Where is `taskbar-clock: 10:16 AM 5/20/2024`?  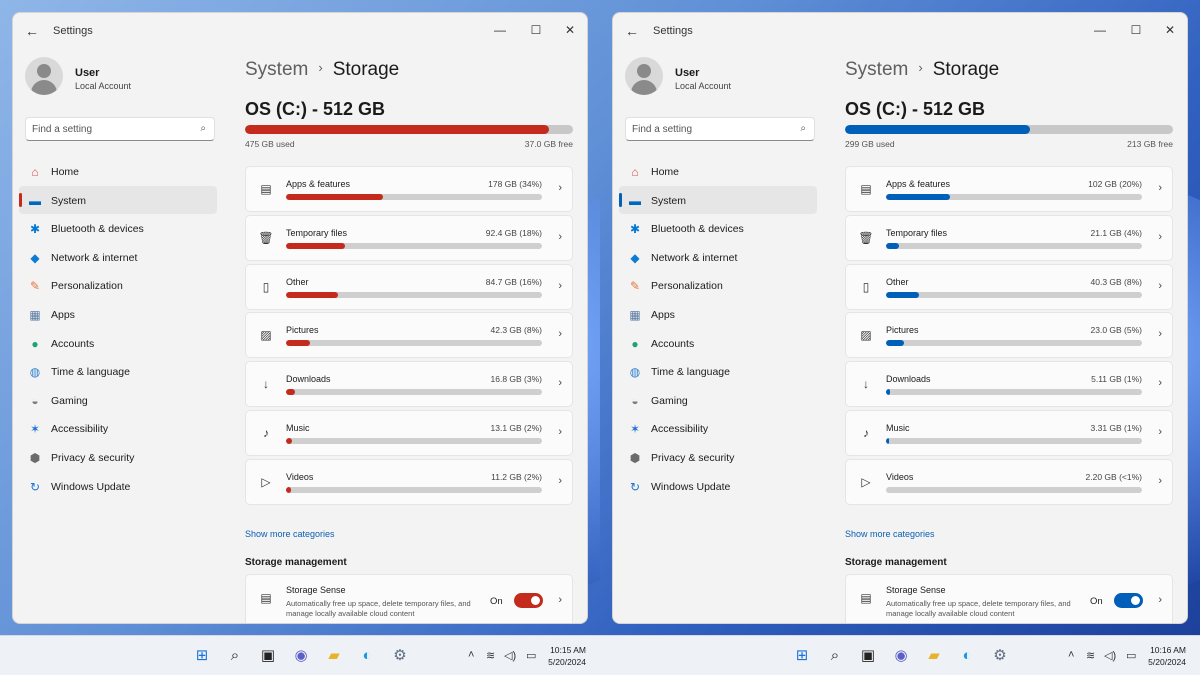
taskbar-clock: 10:16 AM 5/20/2024 is located at coordinates (1167, 656).